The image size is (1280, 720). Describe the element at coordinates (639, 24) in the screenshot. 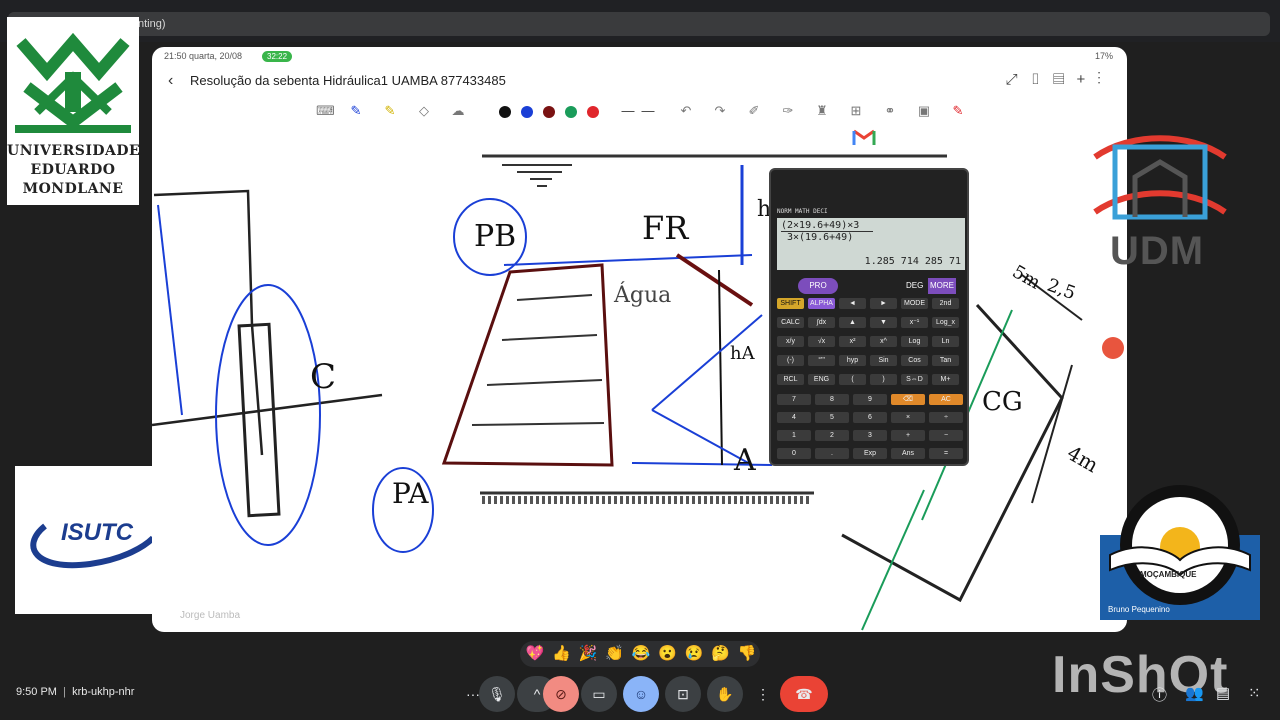

I see `tab-title: nting)` at that location.